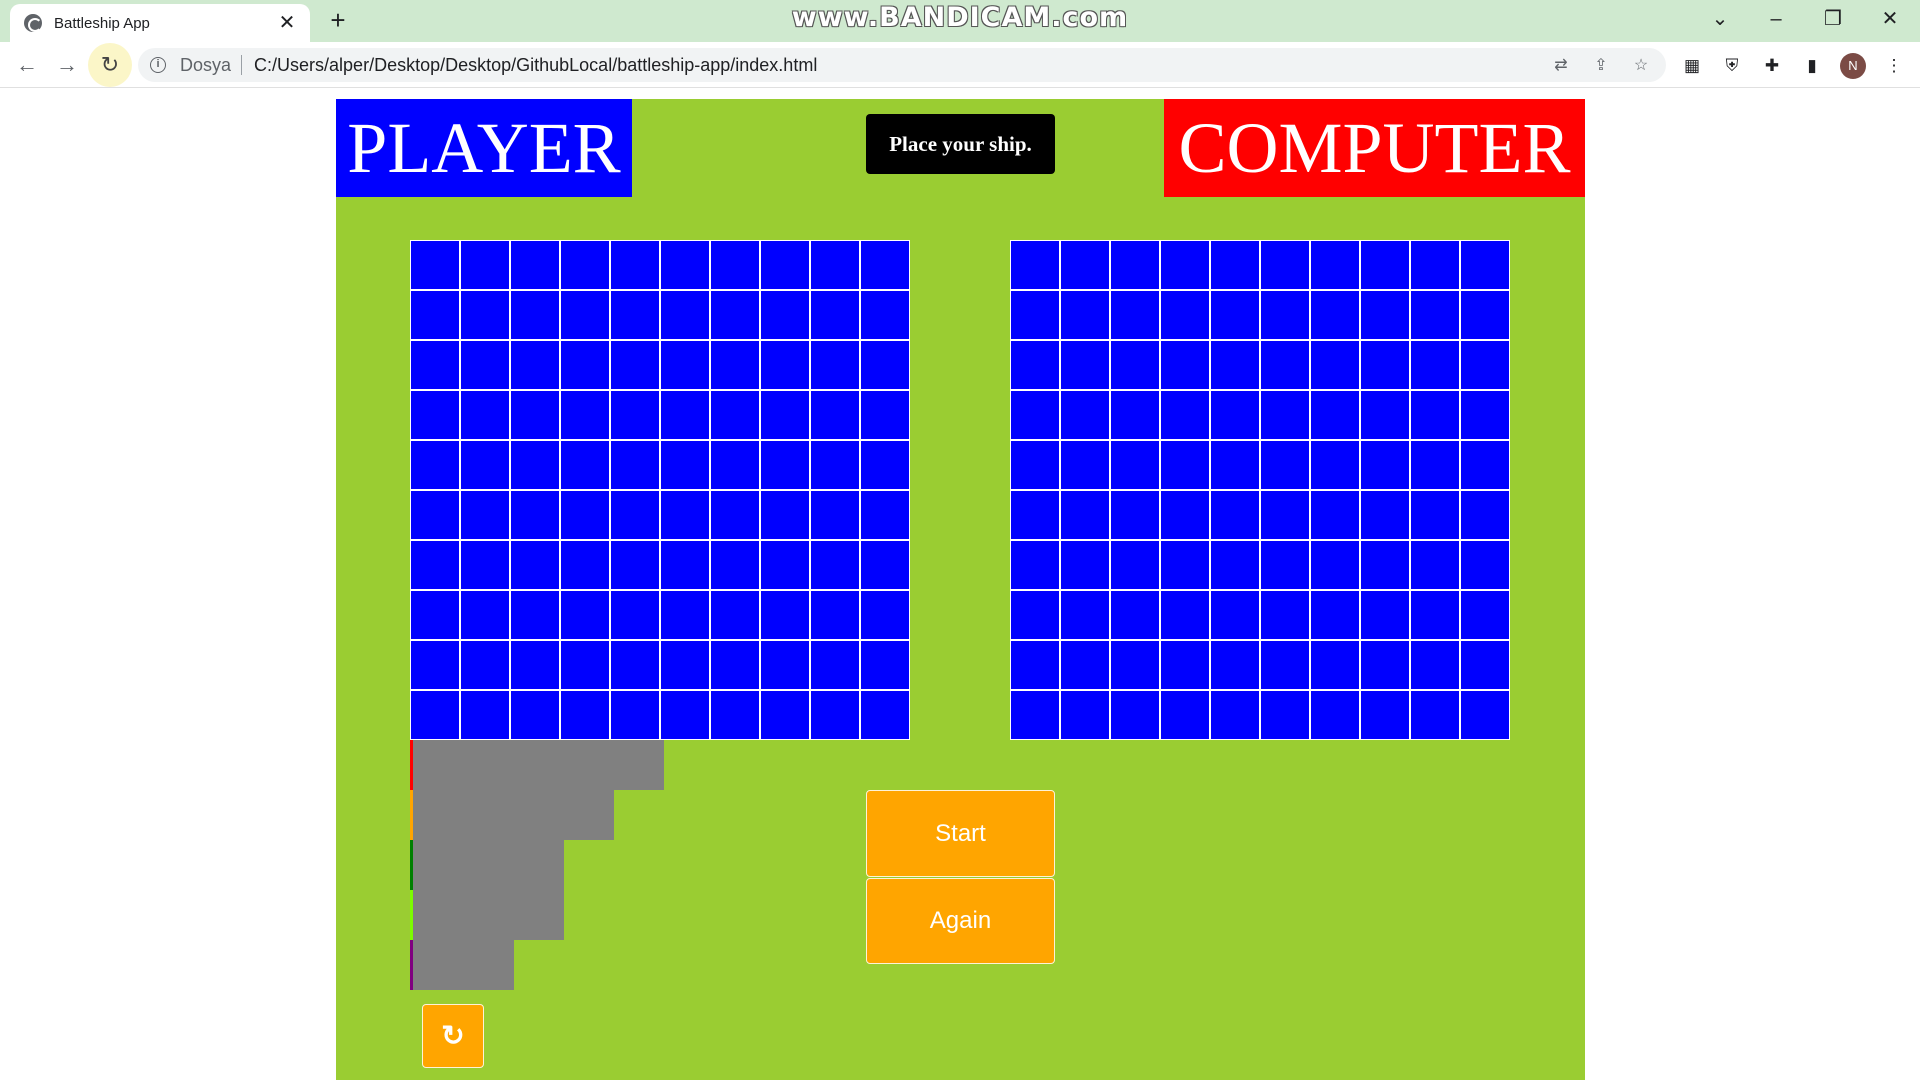 This screenshot has height=1080, width=1920. Describe the element at coordinates (1890, 19) in the screenshot. I see `close-window-icon: ✕` at that location.